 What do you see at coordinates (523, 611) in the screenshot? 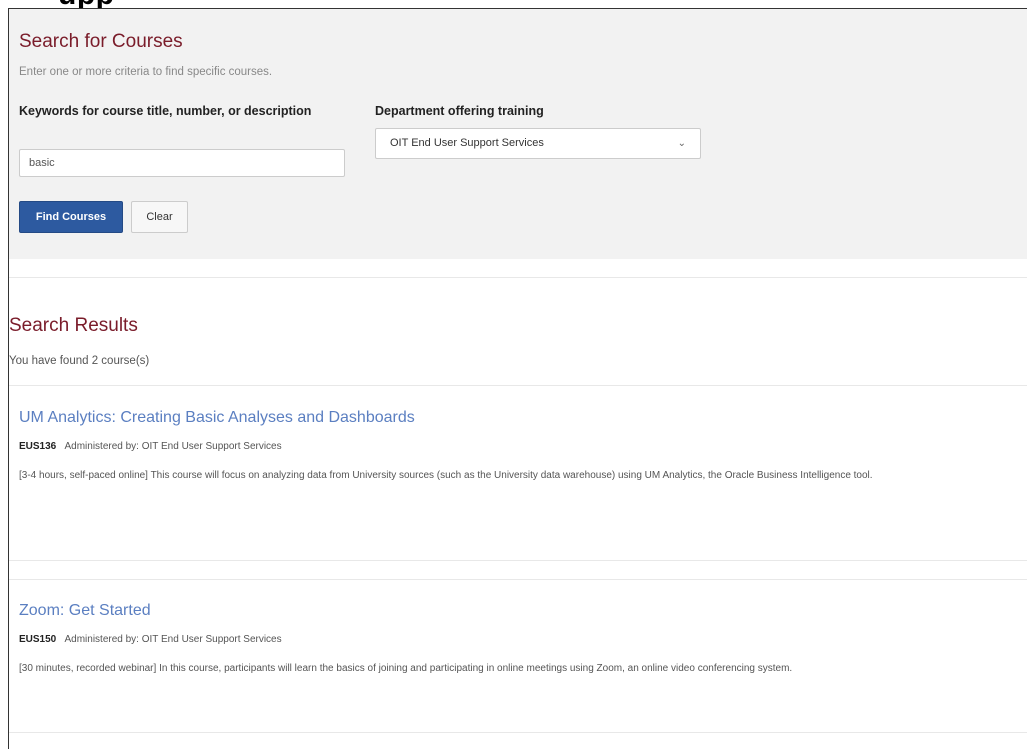
I see `course-title-link: Zoom: Get Started` at bounding box center [523, 611].